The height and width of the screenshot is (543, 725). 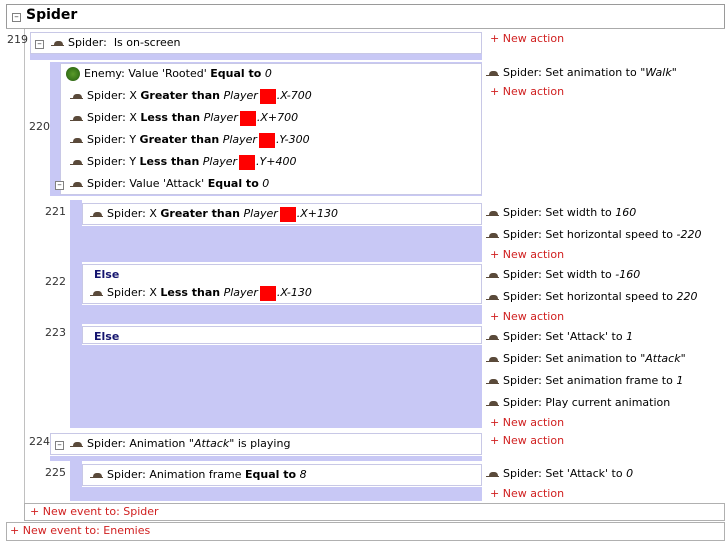 What do you see at coordinates (116, 43) in the screenshot?
I see `event-219-condition: Spider: Is on-screen` at bounding box center [116, 43].